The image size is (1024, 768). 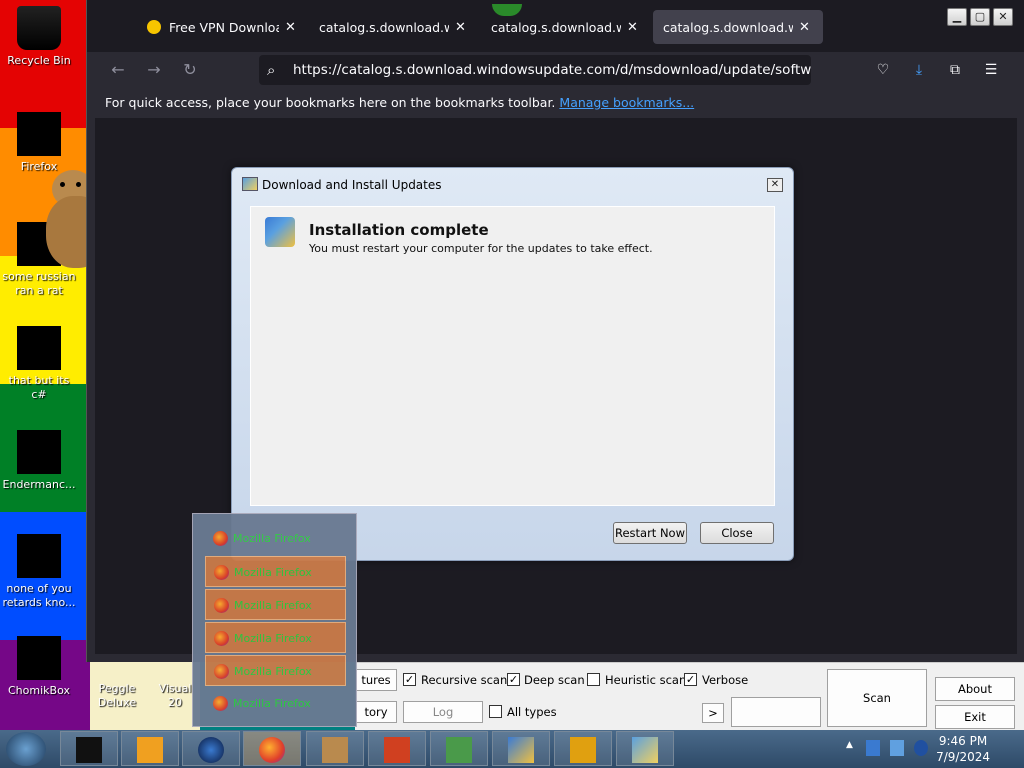 What do you see at coordinates (39, 387) in the screenshot?
I see `desktop-icon-label: that but its c#` at bounding box center [39, 387].